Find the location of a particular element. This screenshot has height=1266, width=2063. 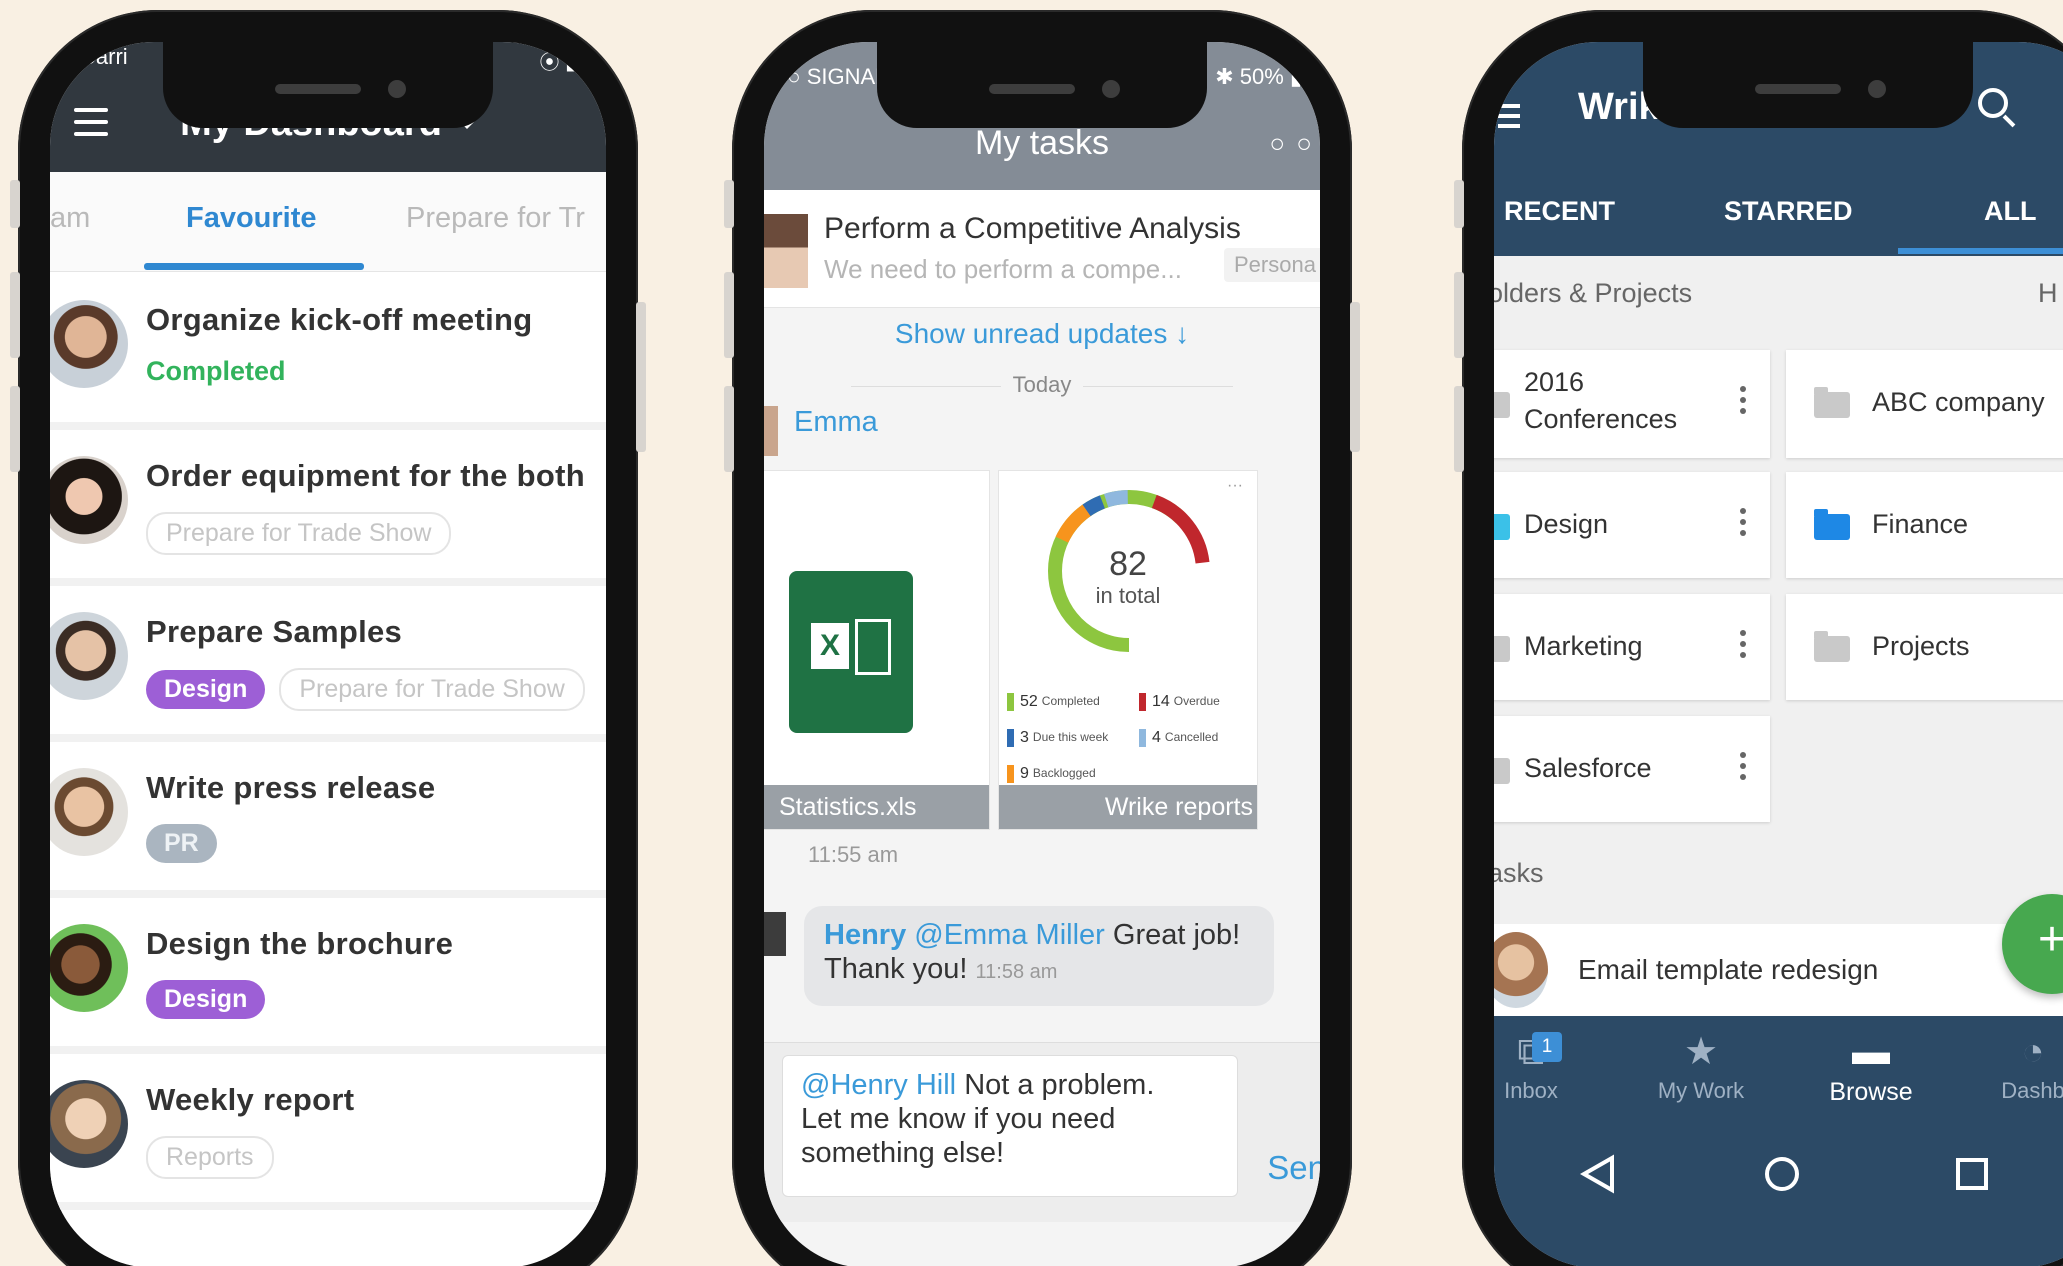

task-title: Organize kick-off meeting is located at coordinates (339, 319).